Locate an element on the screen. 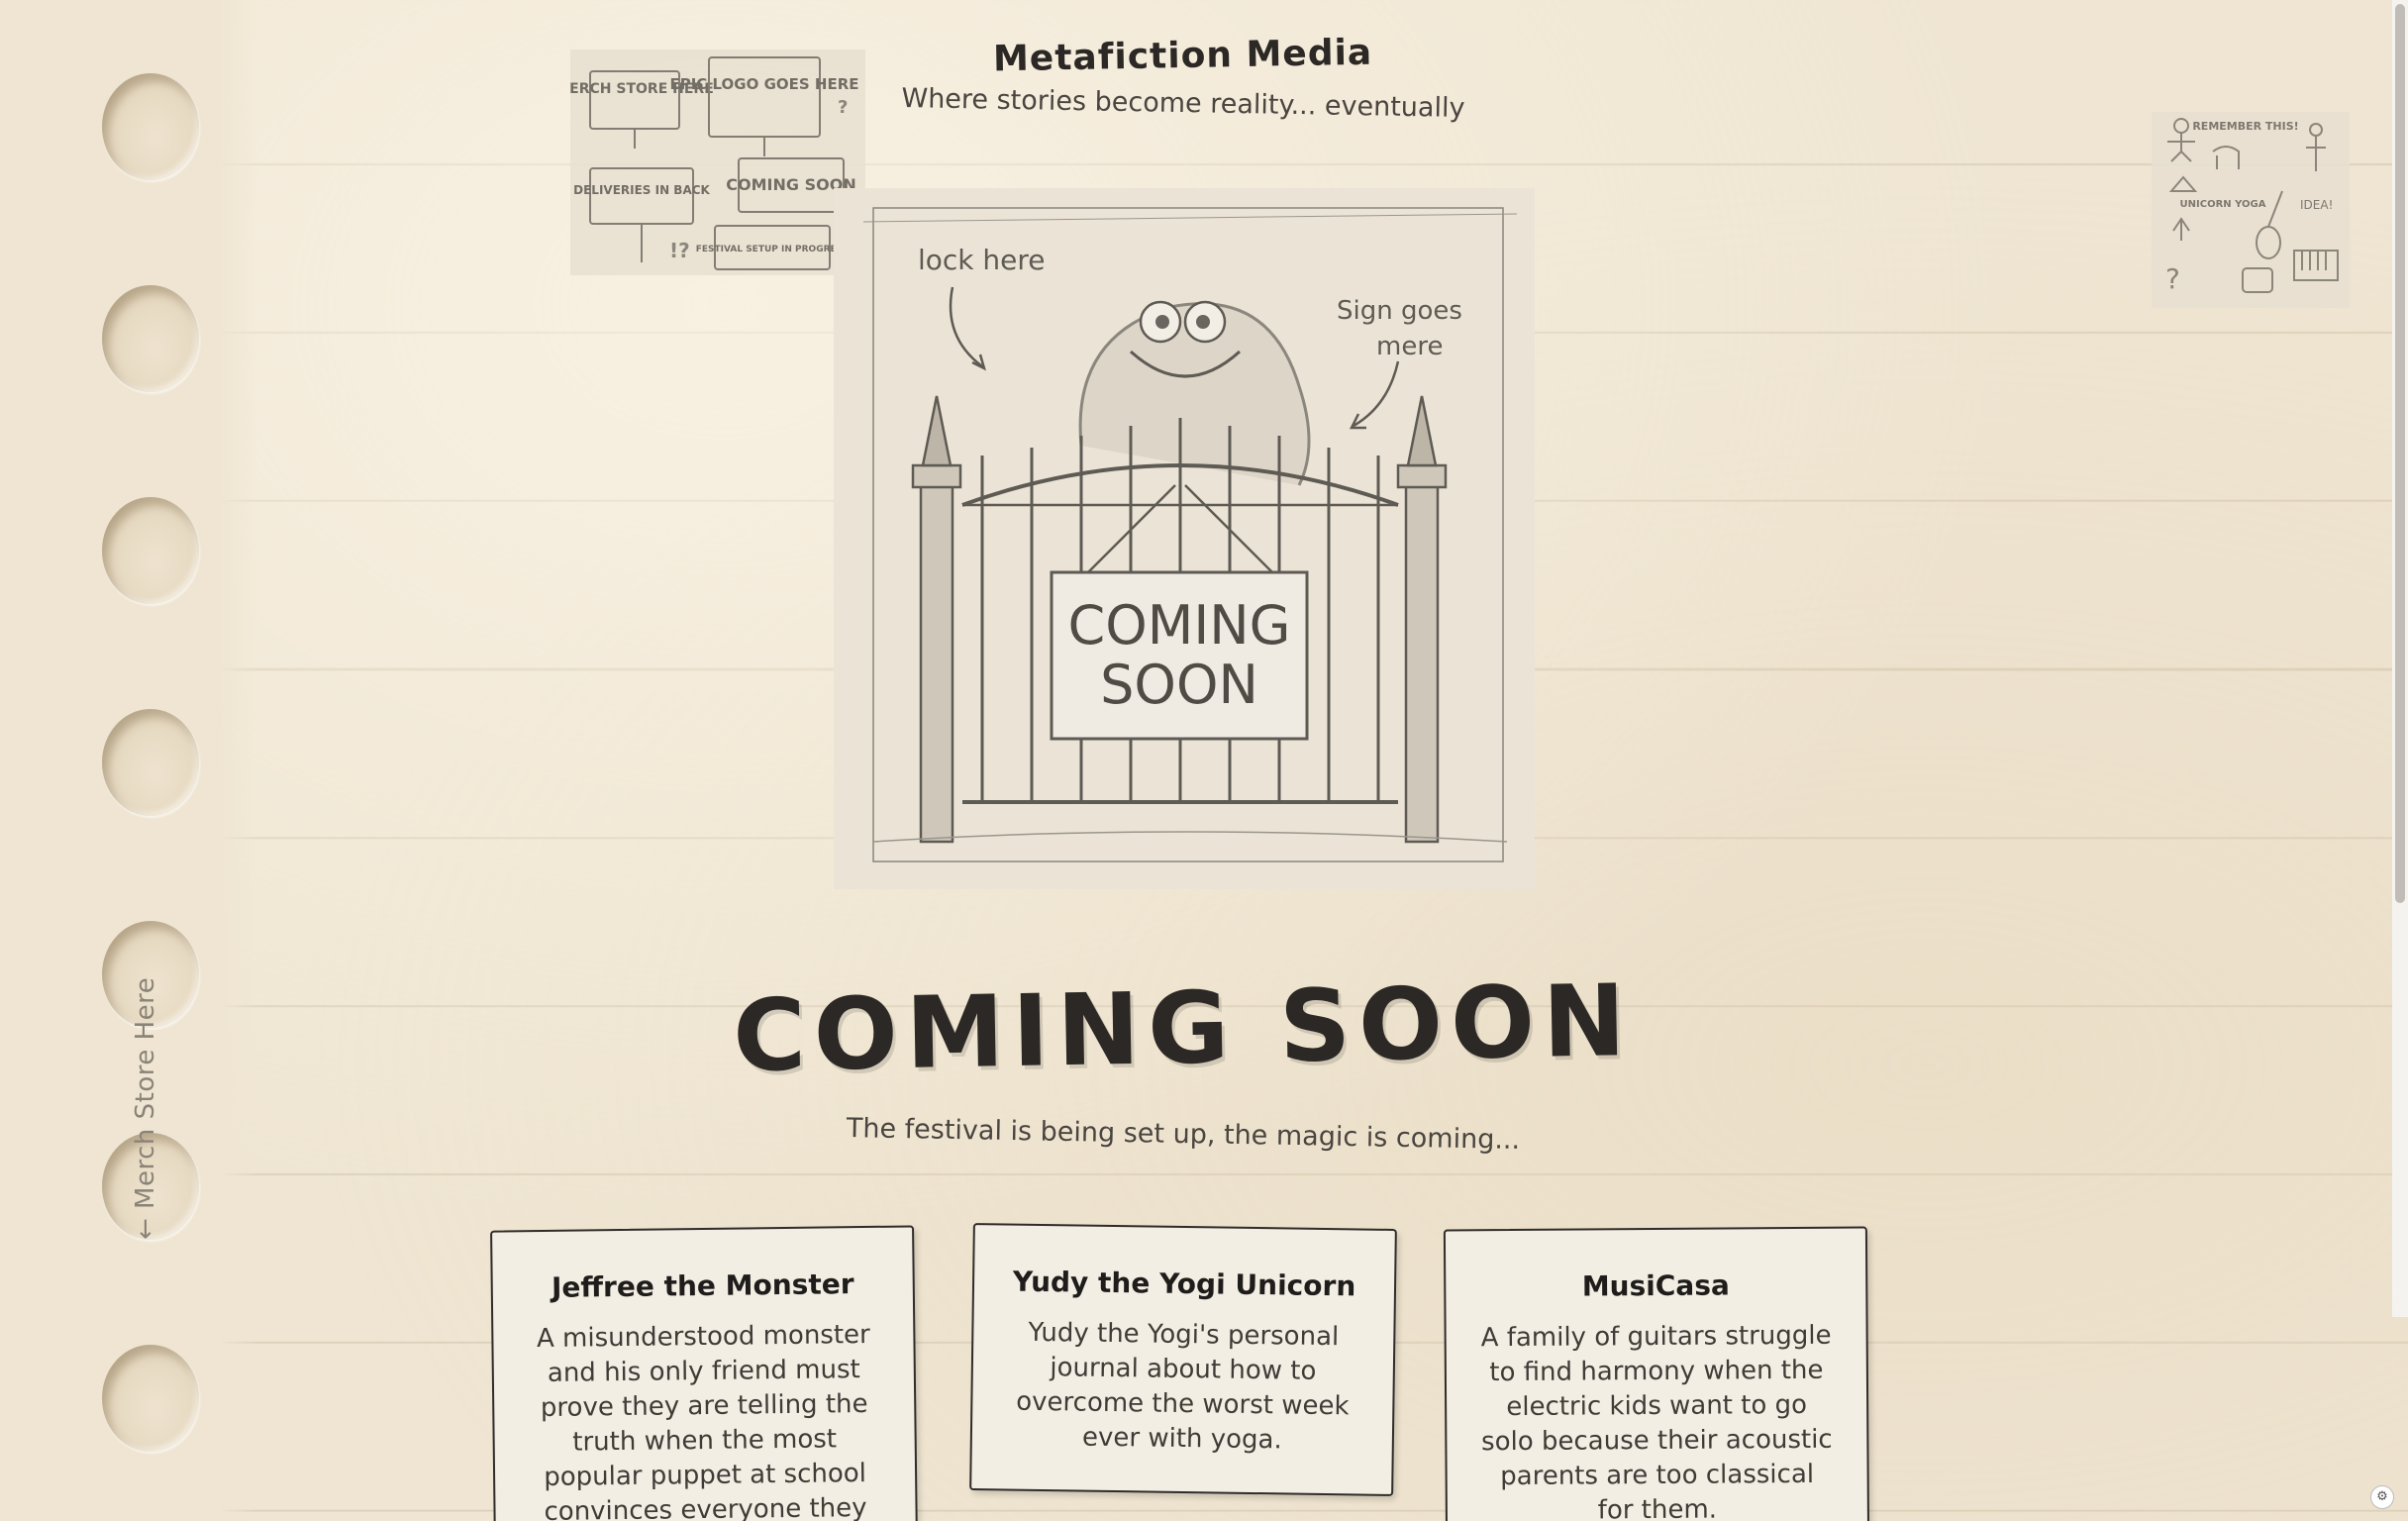 The width and height of the screenshot is (2408, 1521). scrollbar-thumb is located at coordinates (2400, 453).